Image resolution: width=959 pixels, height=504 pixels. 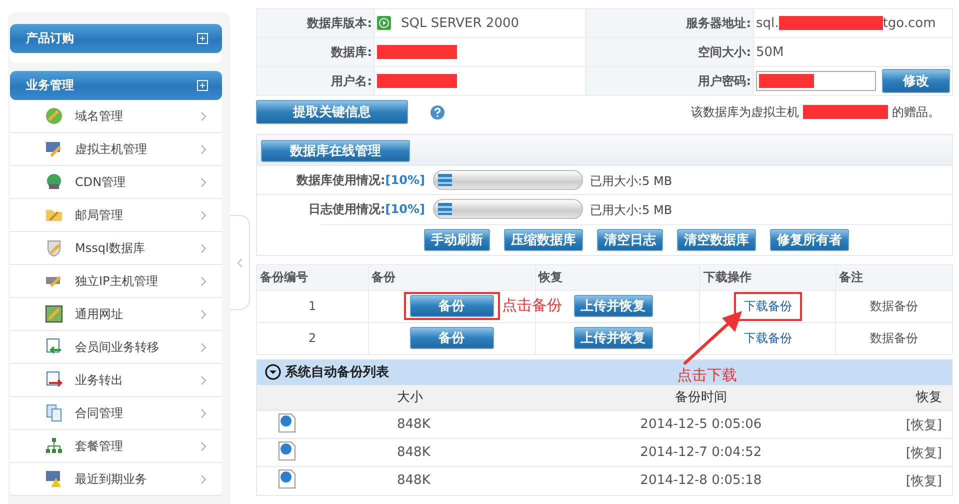 I want to click on sidebar-item: 虚拟主机管理, so click(x=116, y=149).